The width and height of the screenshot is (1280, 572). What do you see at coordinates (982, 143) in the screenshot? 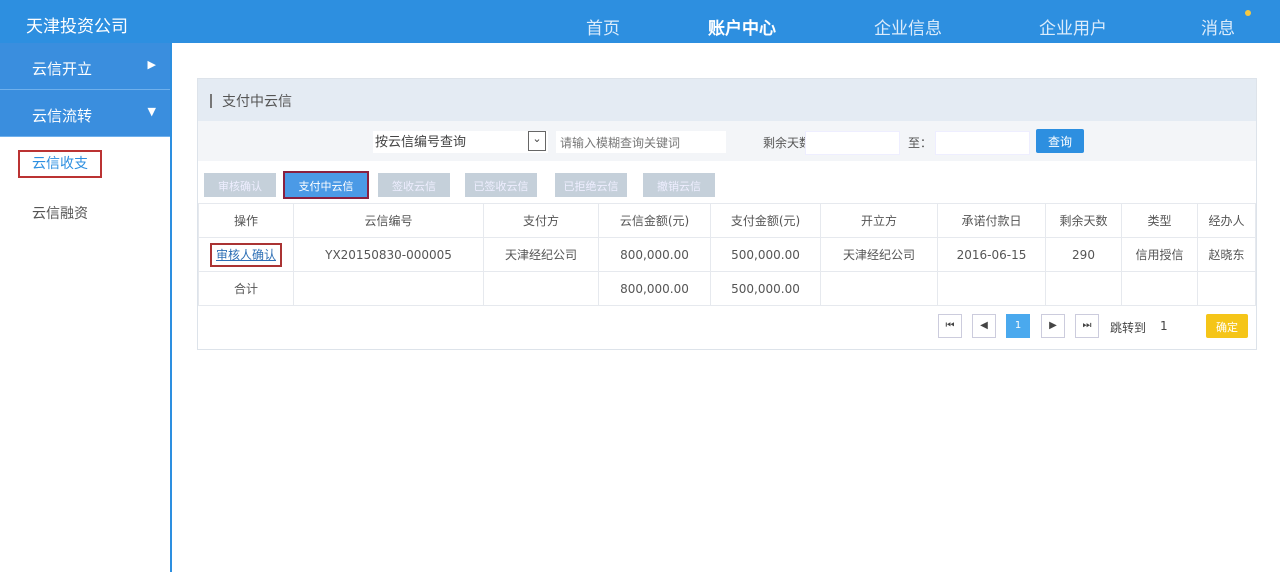
I see `days-to-input` at bounding box center [982, 143].